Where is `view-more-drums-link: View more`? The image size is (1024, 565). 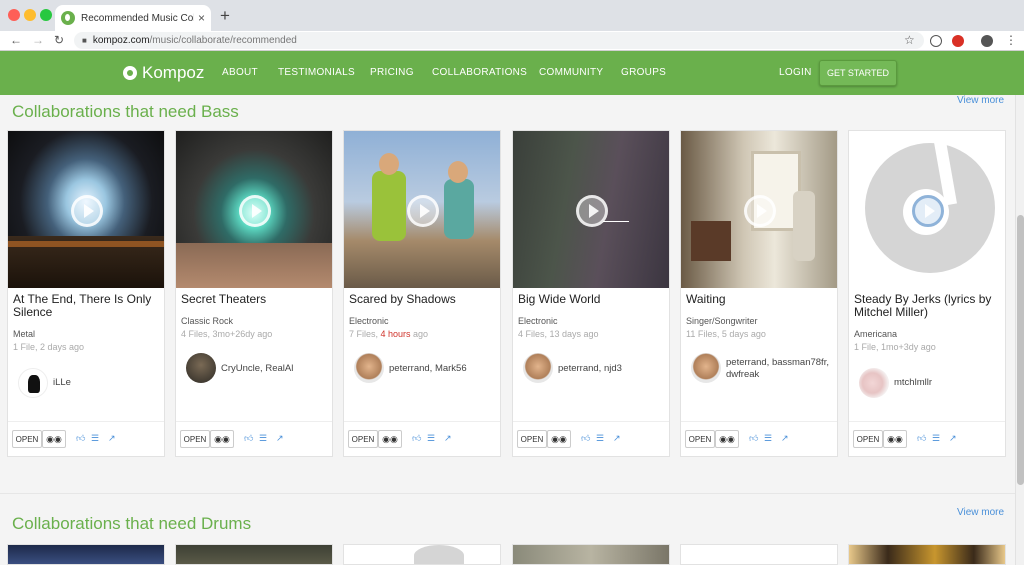
view-more-drums-link: View more is located at coordinates (980, 512).